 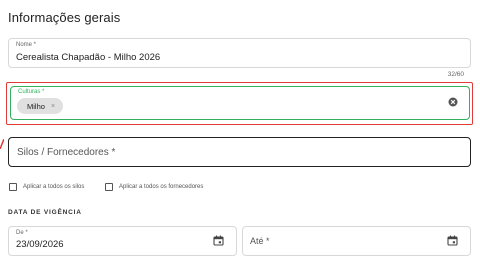 I want to click on chip-milho: Milho ×, so click(x=40, y=106).